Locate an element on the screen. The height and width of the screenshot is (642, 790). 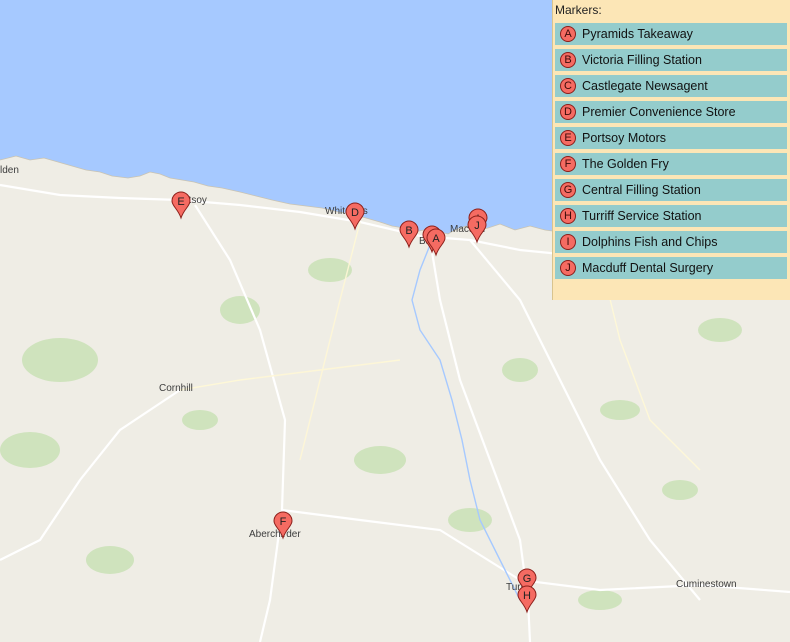
marker-badge: H is located at coordinates (568, 216).